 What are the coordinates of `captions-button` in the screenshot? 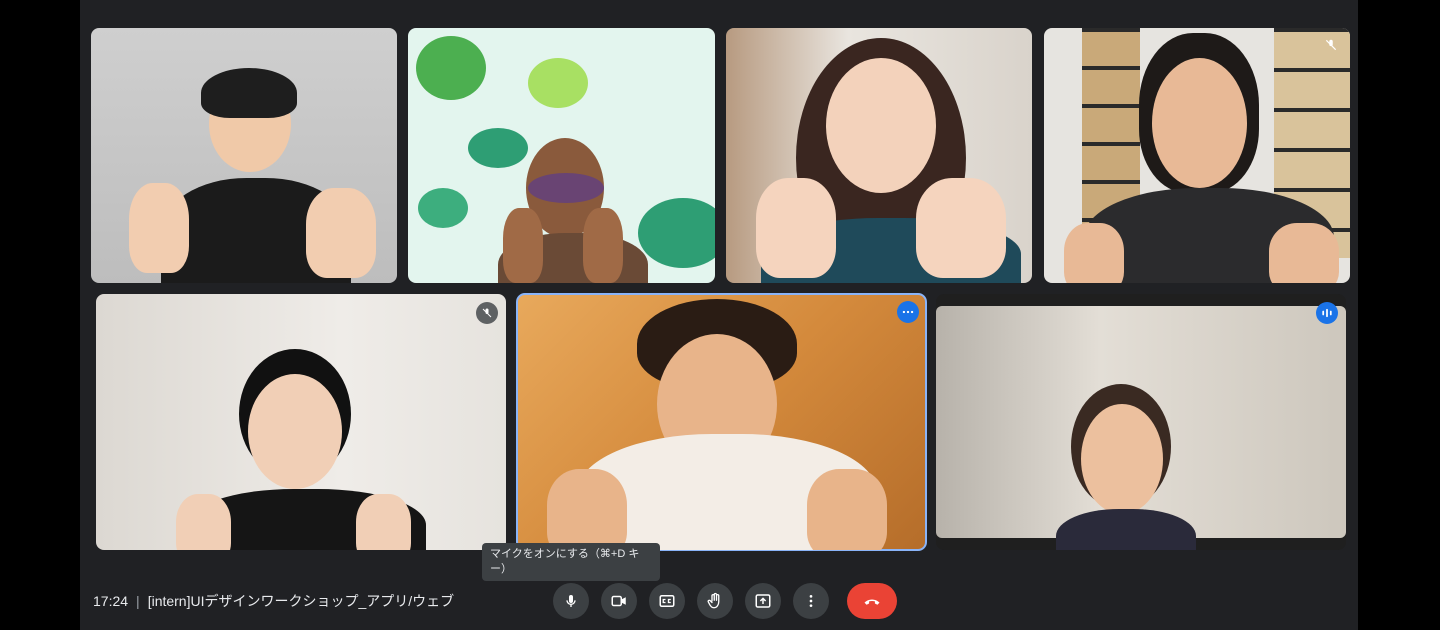 It's located at (667, 601).